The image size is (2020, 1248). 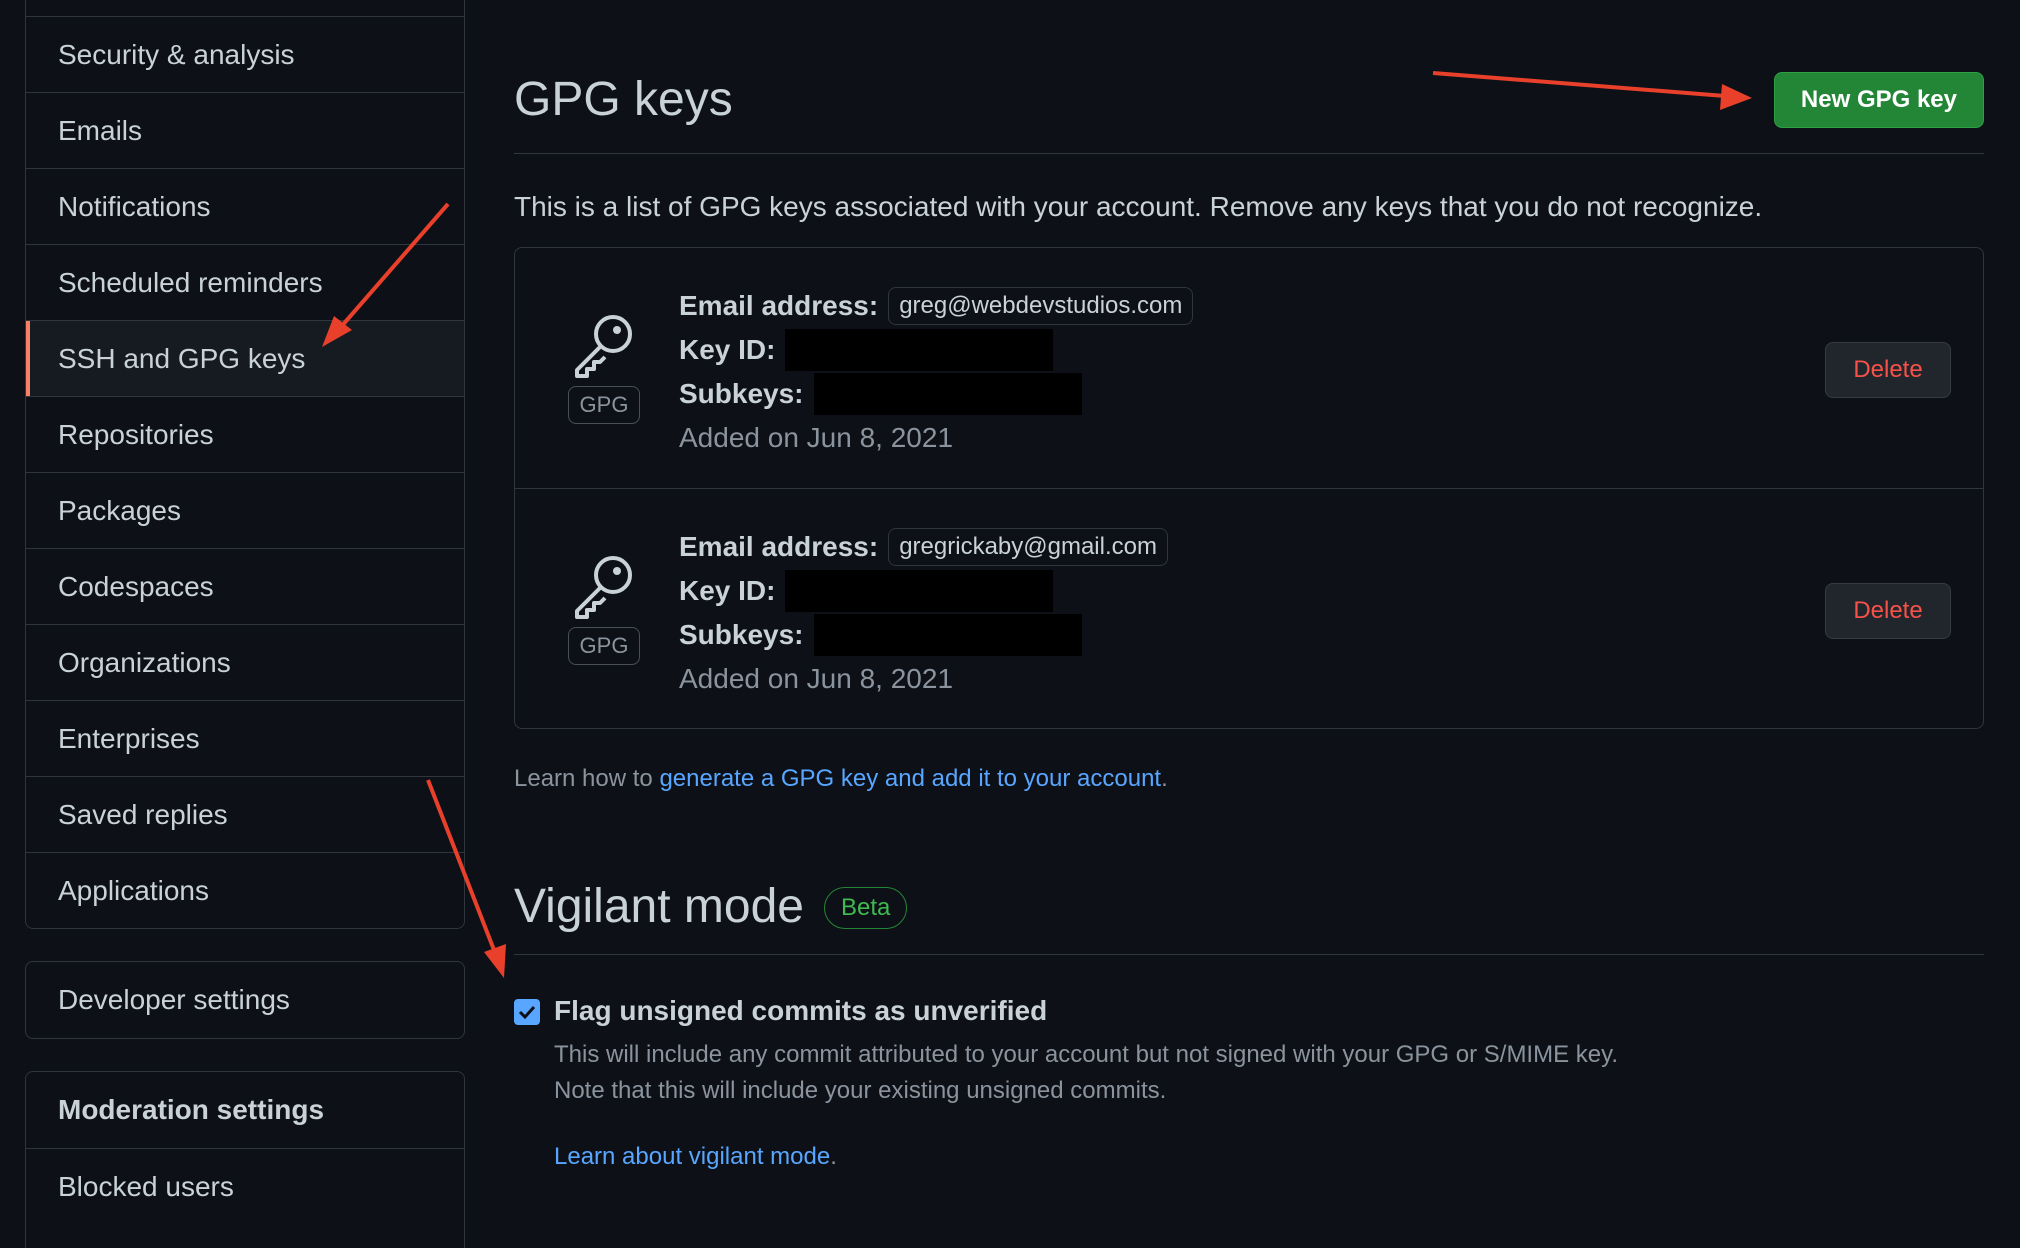 I want to click on flag-unsigned-commits-label: Flag unsigned commits as unverified, so click(x=1269, y=1011).